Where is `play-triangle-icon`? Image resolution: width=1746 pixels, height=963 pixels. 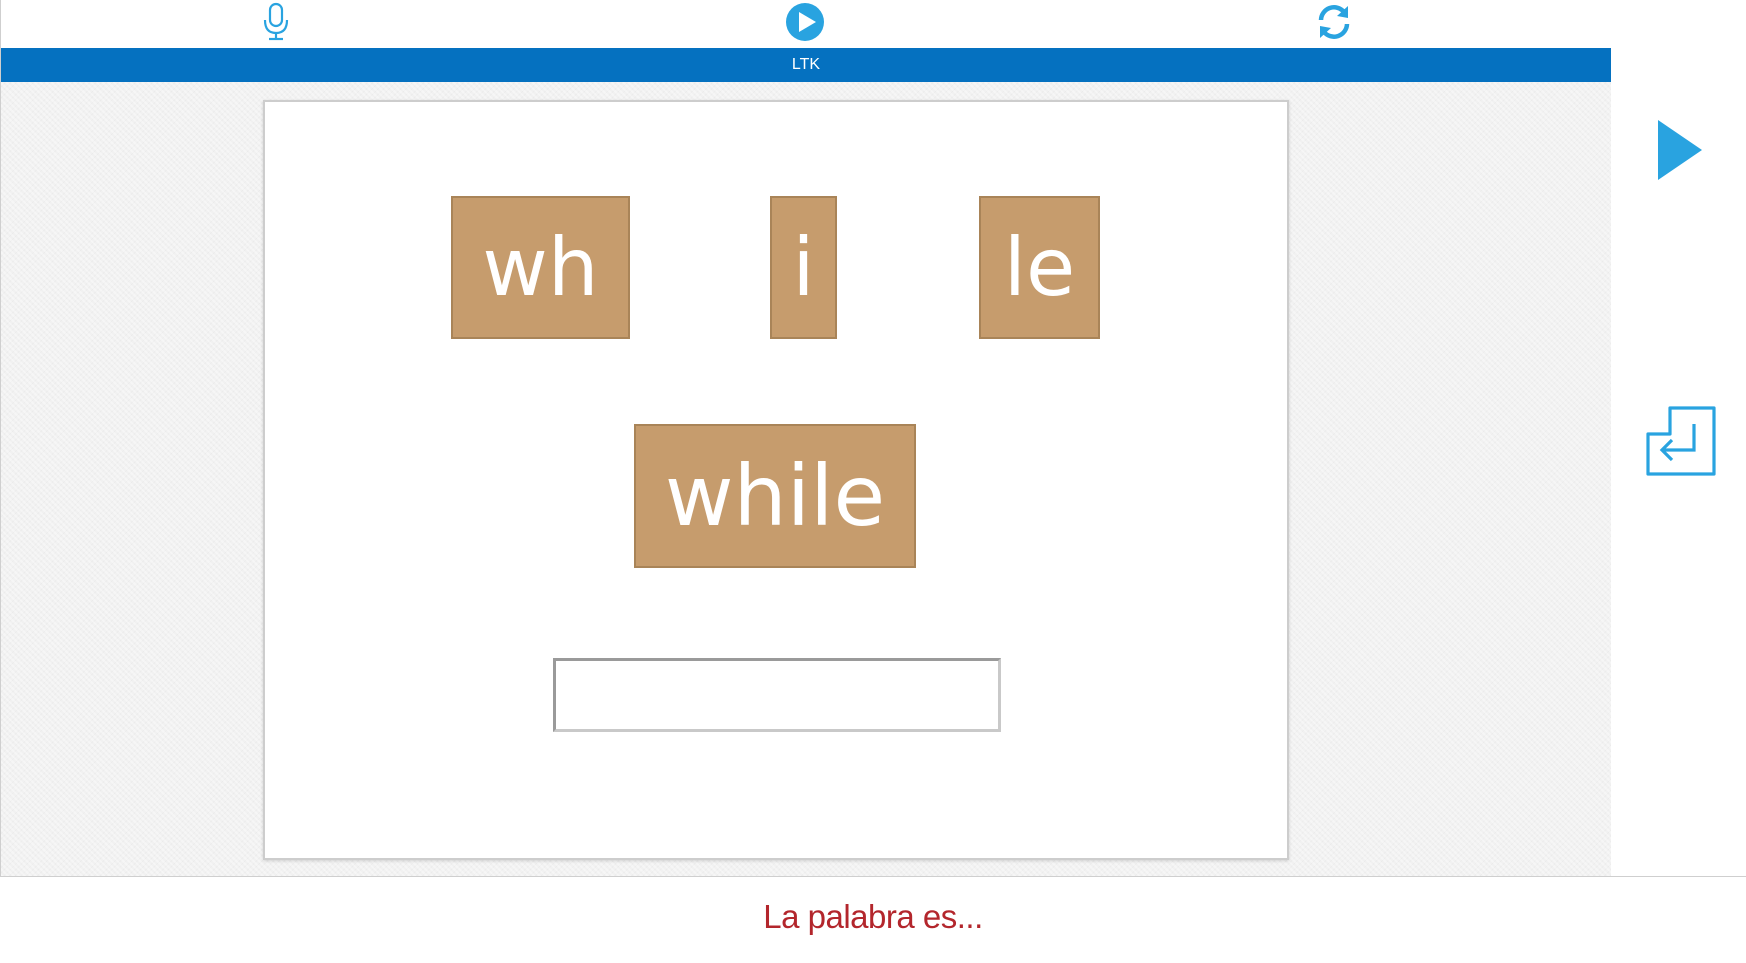
play-triangle-icon is located at coordinates (1680, 150).